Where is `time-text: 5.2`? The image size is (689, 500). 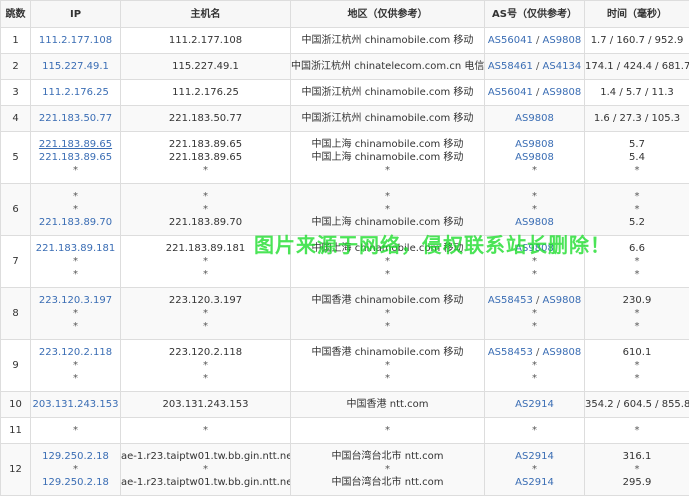 time-text: 5.2 is located at coordinates (637, 222).